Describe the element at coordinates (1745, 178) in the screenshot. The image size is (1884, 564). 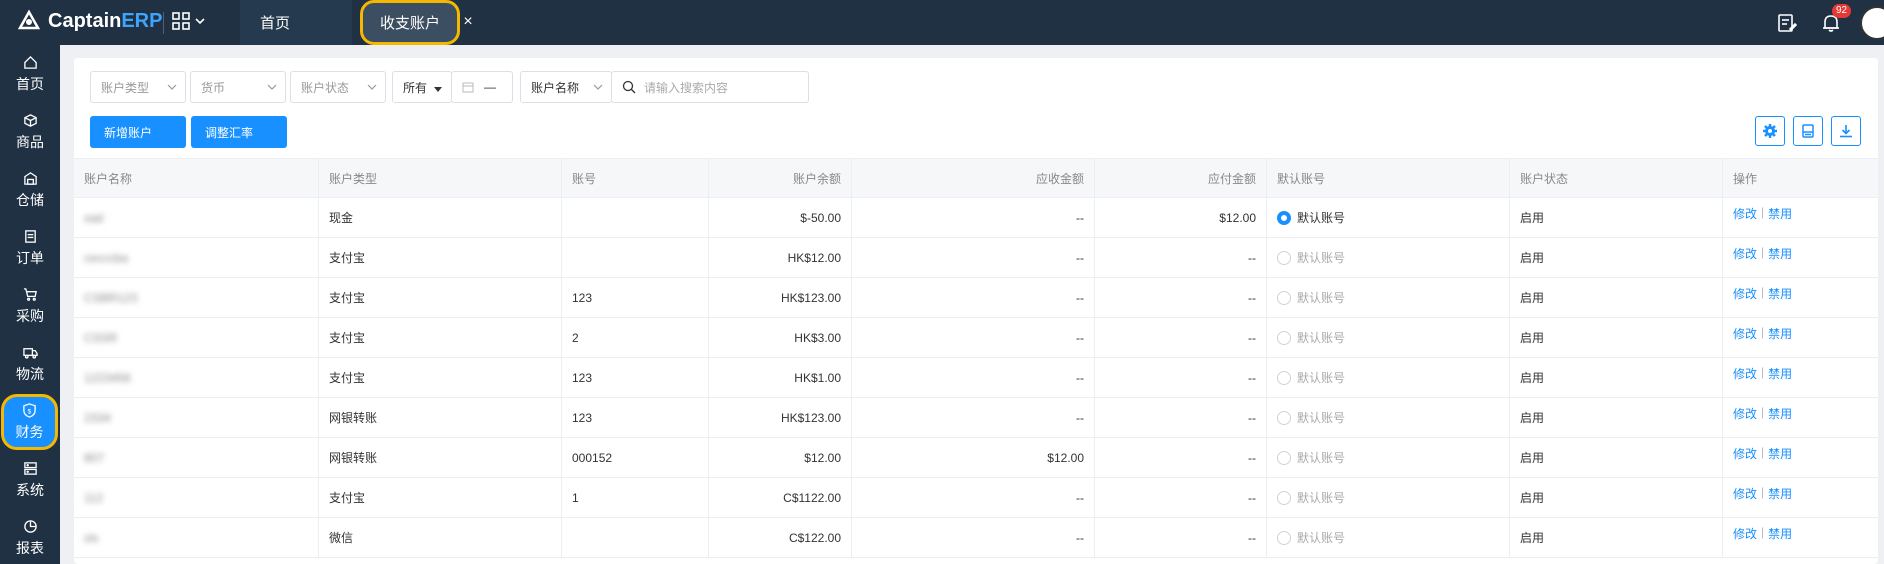
I see `column-header: 操作` at that location.